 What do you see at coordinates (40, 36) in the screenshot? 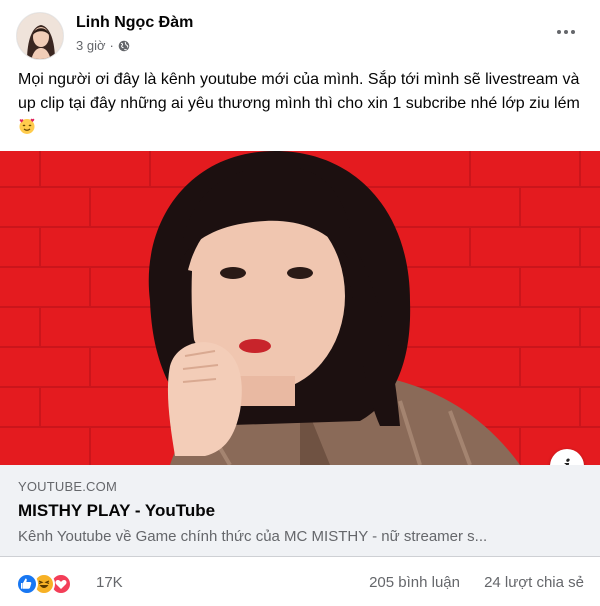
I see `author-avatar` at bounding box center [40, 36].